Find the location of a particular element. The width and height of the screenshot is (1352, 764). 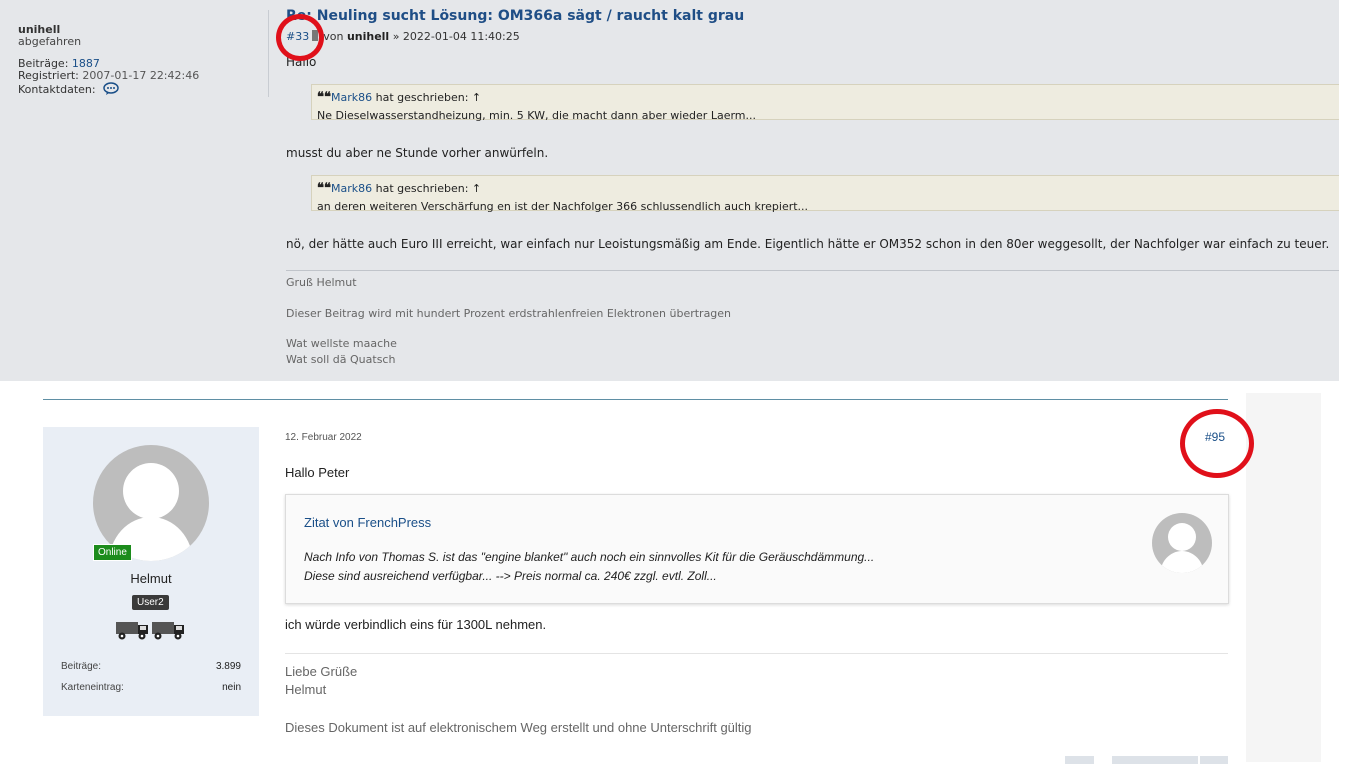

post-author-link: unihell is located at coordinates (368, 36).